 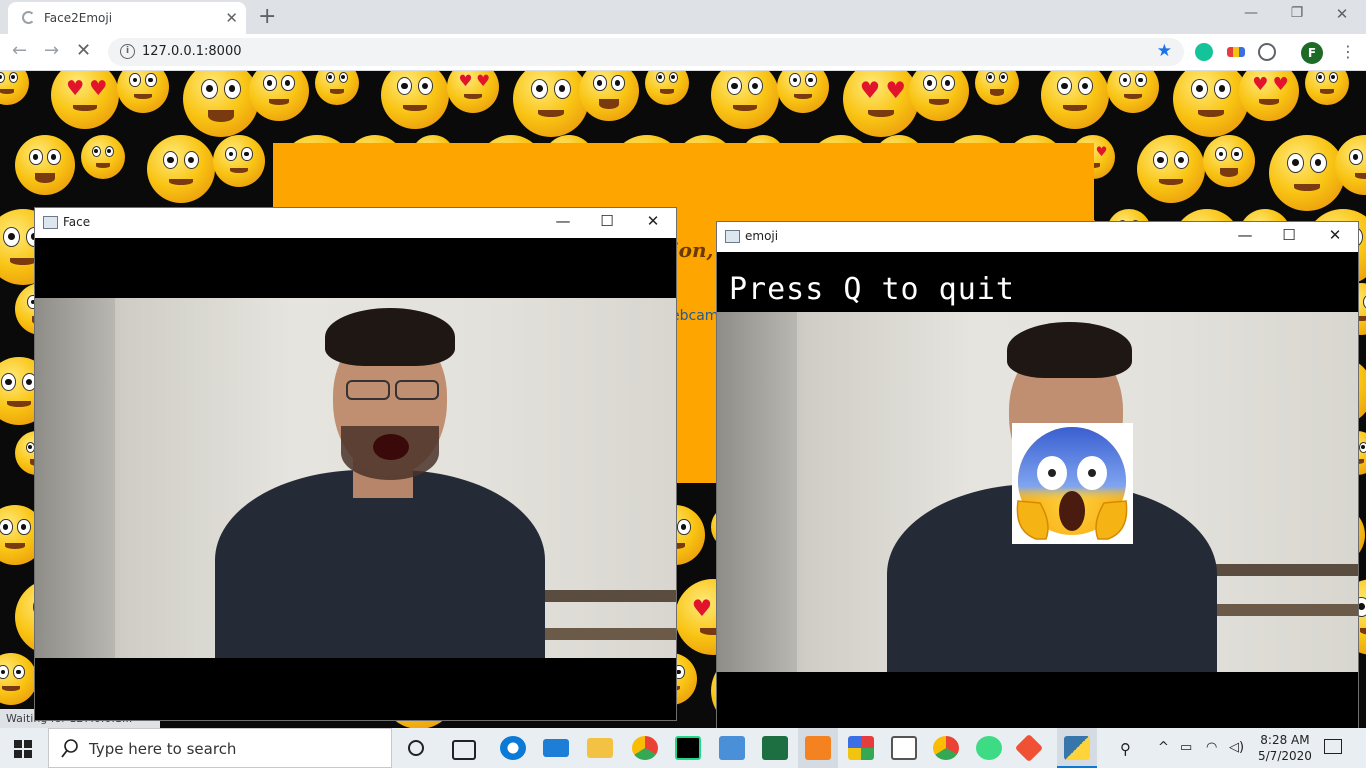 I want to click on face-screaming-in-fear-icon, so click(x=1072, y=483).